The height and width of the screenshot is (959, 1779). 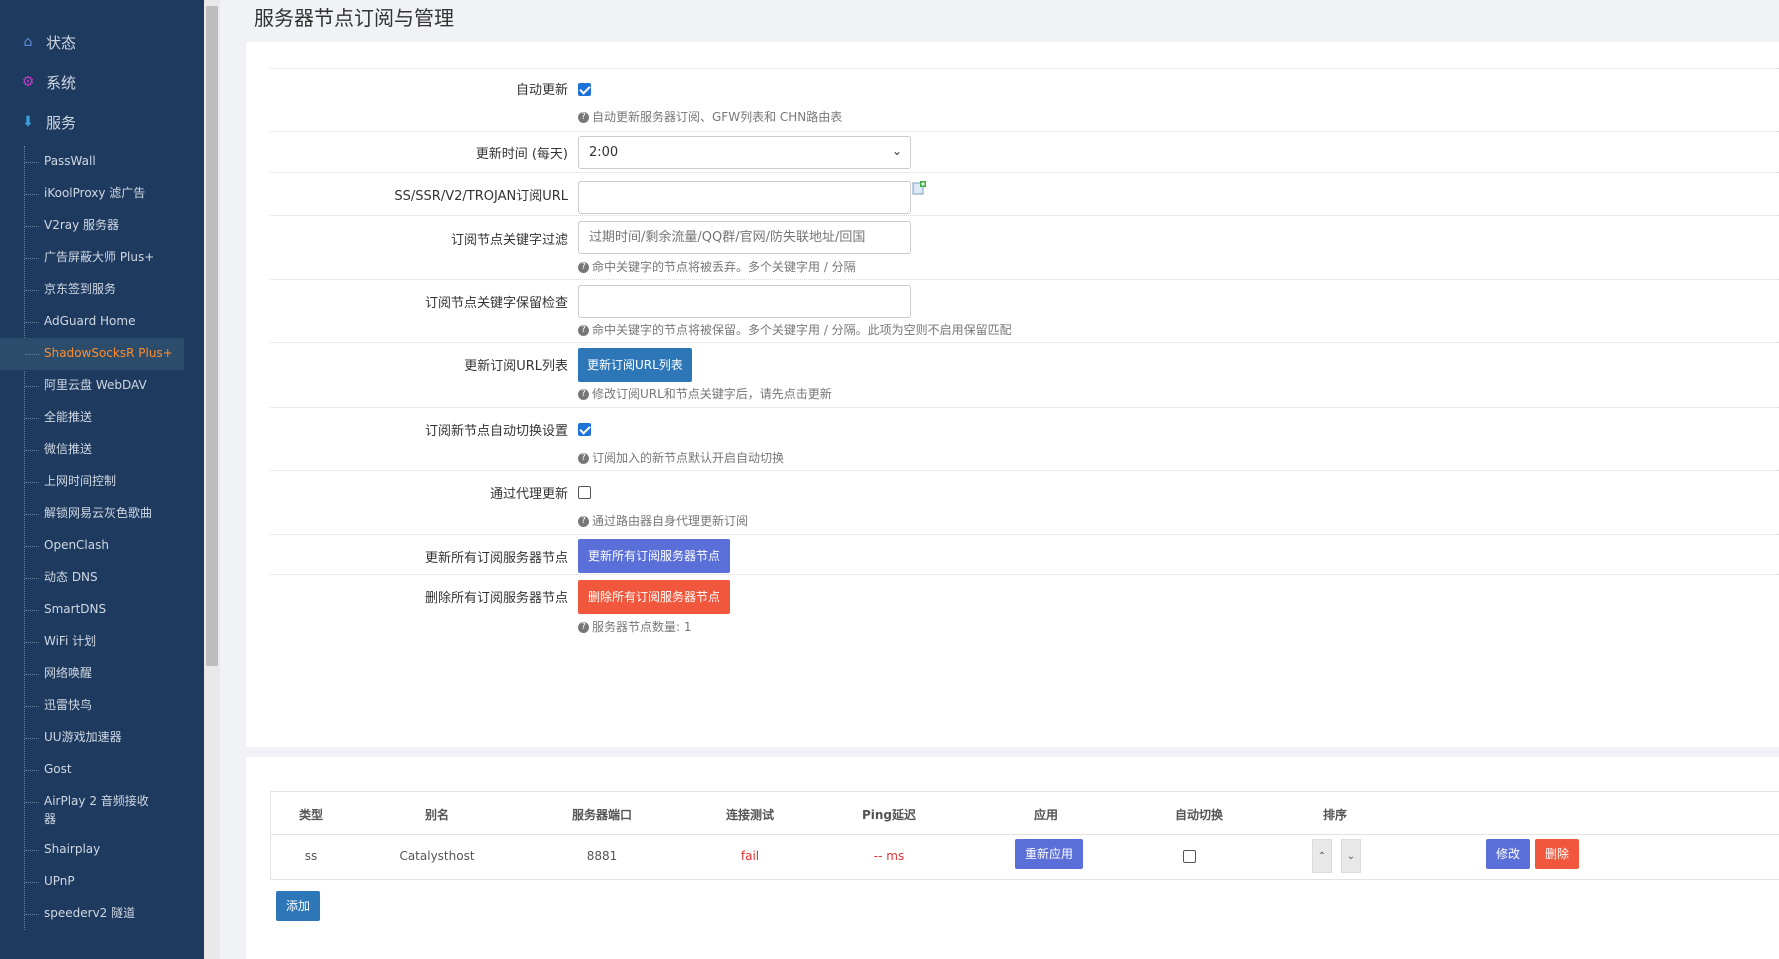 I want to click on sidebar-item-passwall: PassWall, so click(x=102, y=162).